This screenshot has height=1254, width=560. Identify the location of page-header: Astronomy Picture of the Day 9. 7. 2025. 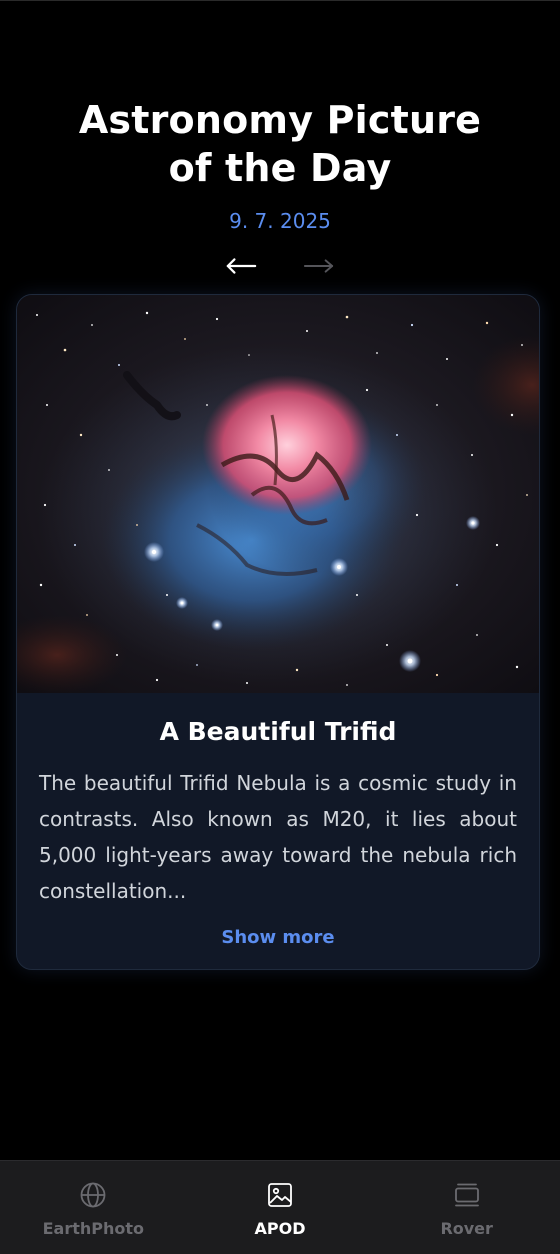
(280, 165).